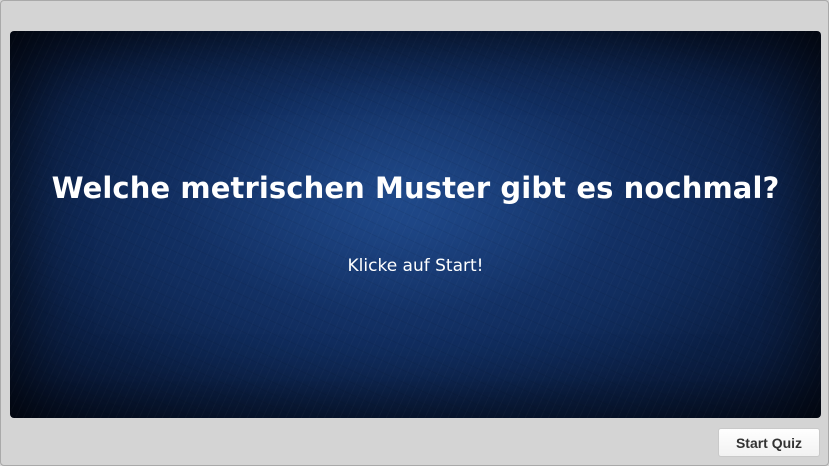 This screenshot has width=829, height=466. Describe the element at coordinates (769, 442) in the screenshot. I see `start-quiz-button: Start Quiz` at that location.